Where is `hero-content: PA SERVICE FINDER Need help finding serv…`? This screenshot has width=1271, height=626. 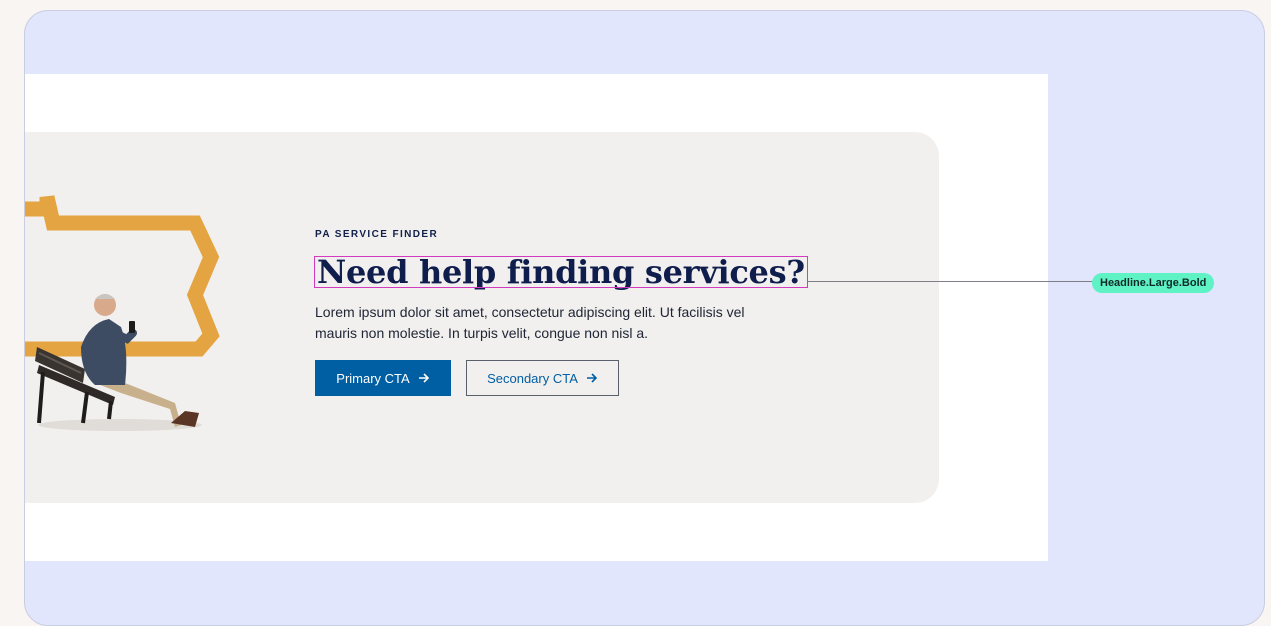
hero-content: PA SERVICE FINDER Need help finding serv… is located at coordinates (574, 312).